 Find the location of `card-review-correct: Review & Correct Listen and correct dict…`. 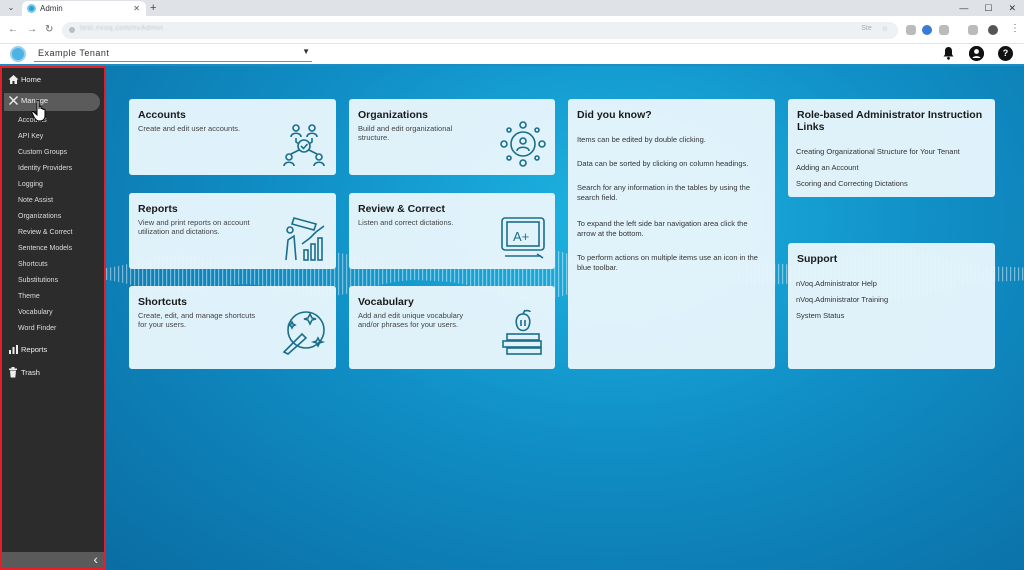

card-review-correct: Review & Correct Listen and correct dict… is located at coordinates (452, 231).